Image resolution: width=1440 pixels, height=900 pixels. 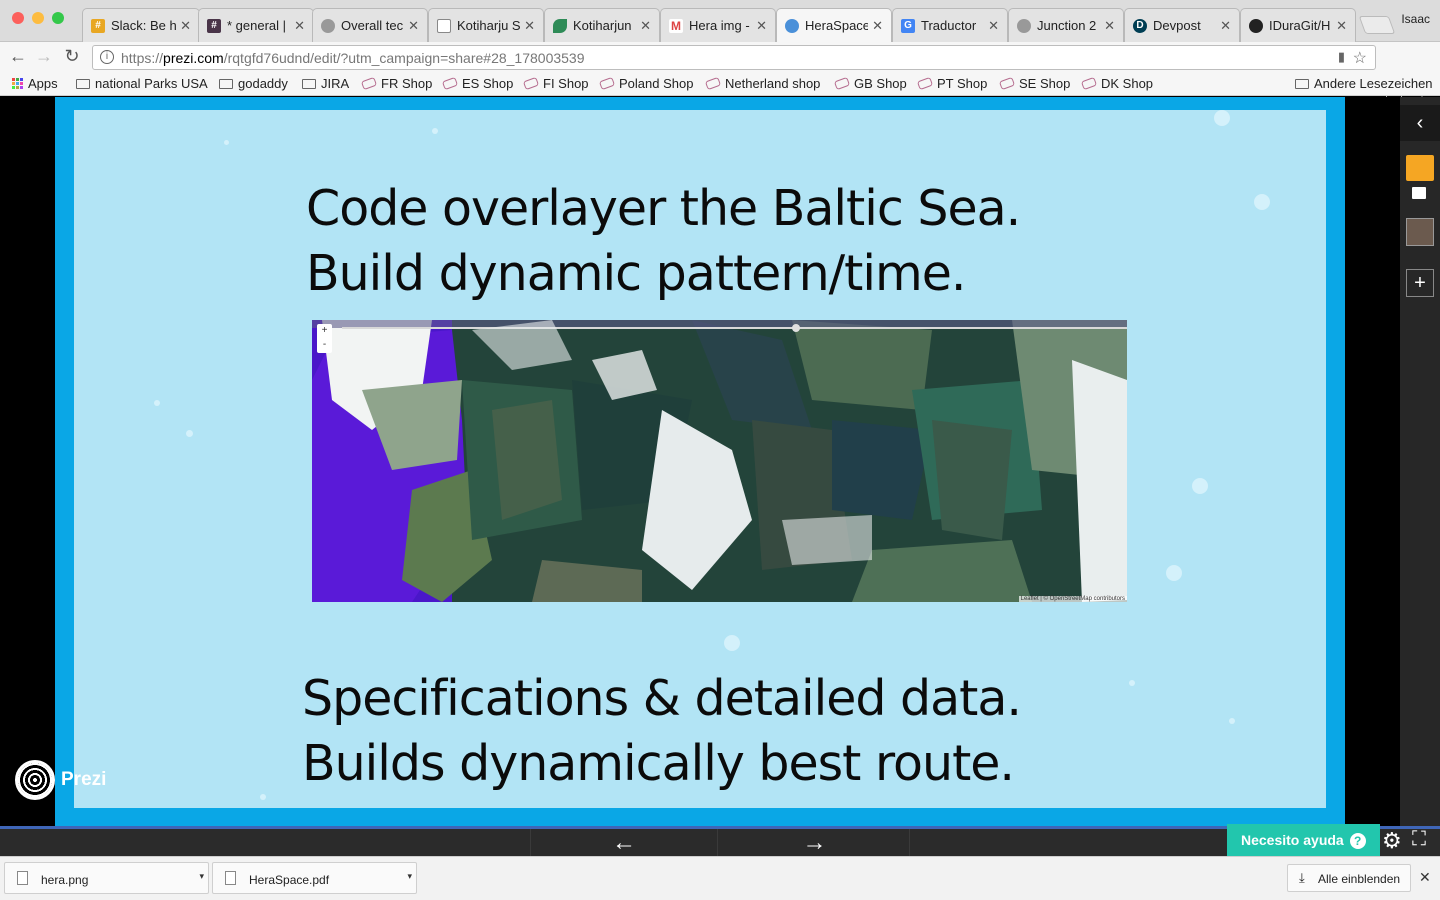 I want to click on bookmark-es-shop: ES Shop, so click(x=477, y=83).